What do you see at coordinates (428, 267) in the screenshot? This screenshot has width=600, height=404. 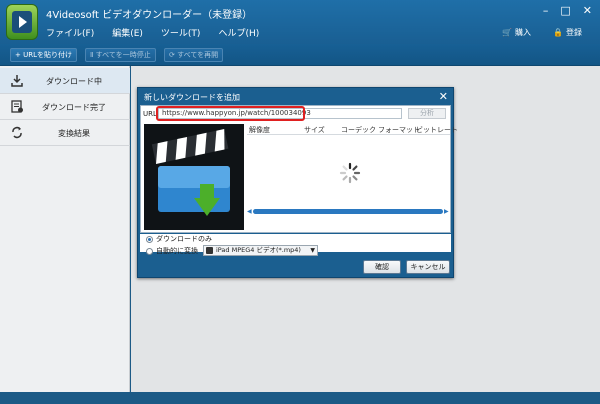 I see `cancel-button: キャンセル` at bounding box center [428, 267].